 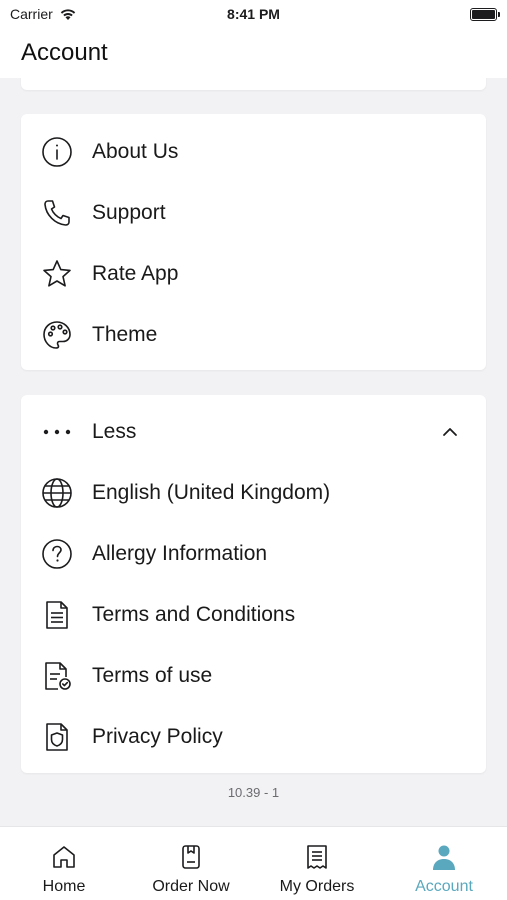 What do you see at coordinates (253, 274) in the screenshot?
I see `menu-item-rate-app: Rate App` at bounding box center [253, 274].